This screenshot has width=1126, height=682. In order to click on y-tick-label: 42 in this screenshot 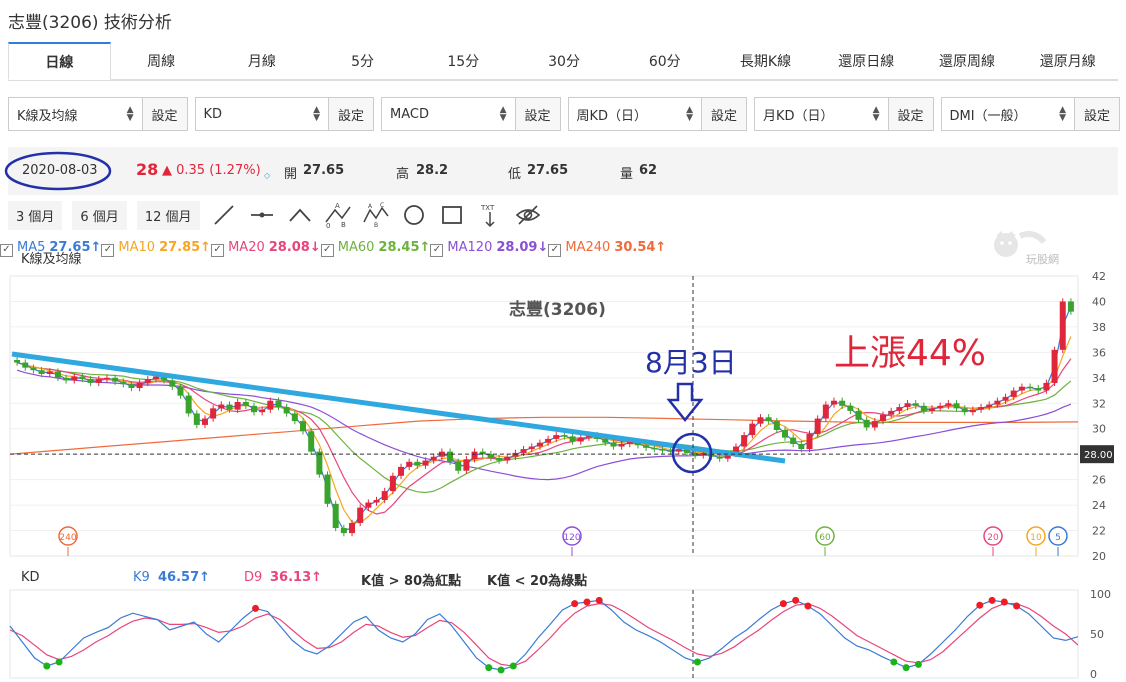, I will do `click(1099, 276)`.